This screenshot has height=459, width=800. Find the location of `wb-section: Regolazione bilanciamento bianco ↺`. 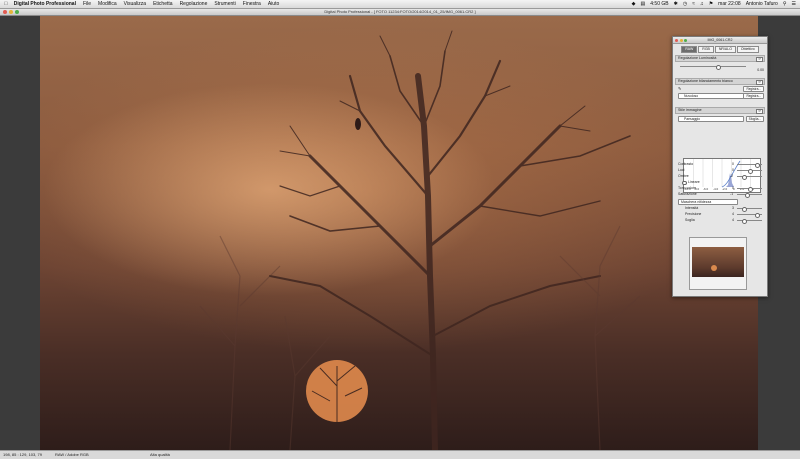

wb-section: Regolazione bilanciamento bianco ↺ is located at coordinates (720, 81).